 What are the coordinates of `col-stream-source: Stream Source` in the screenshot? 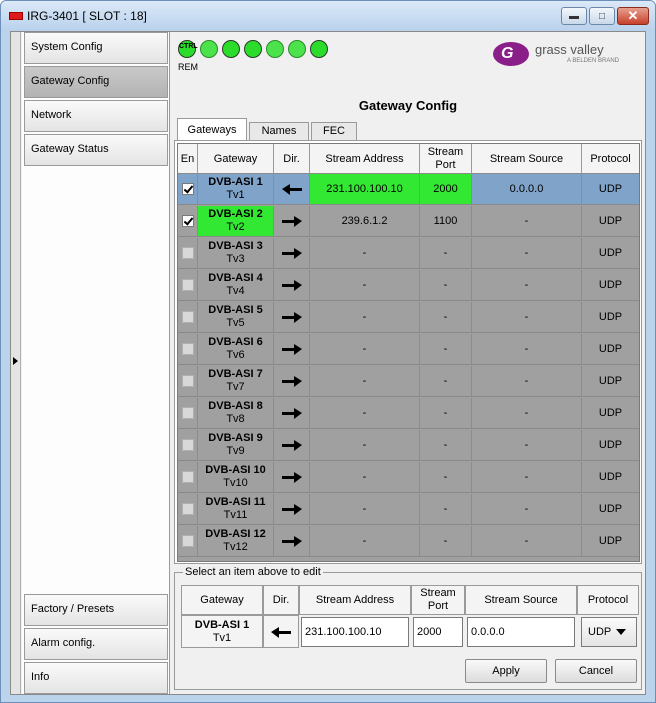 It's located at (527, 159).